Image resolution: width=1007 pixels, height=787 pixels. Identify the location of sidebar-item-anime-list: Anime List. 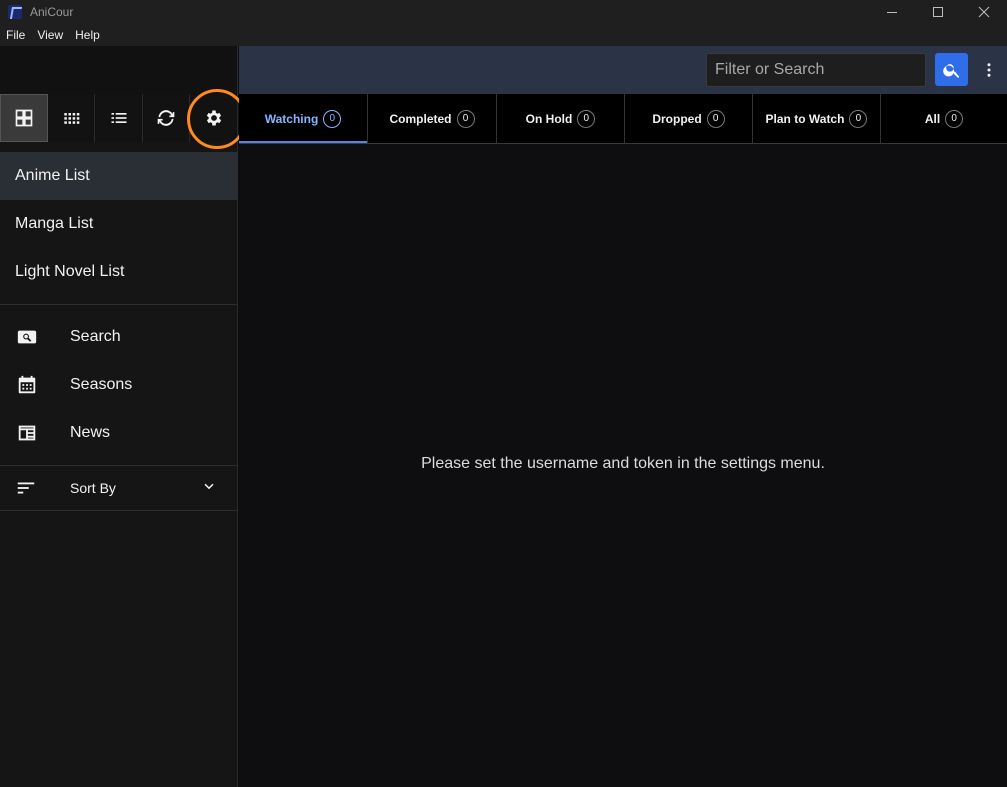
(119, 176).